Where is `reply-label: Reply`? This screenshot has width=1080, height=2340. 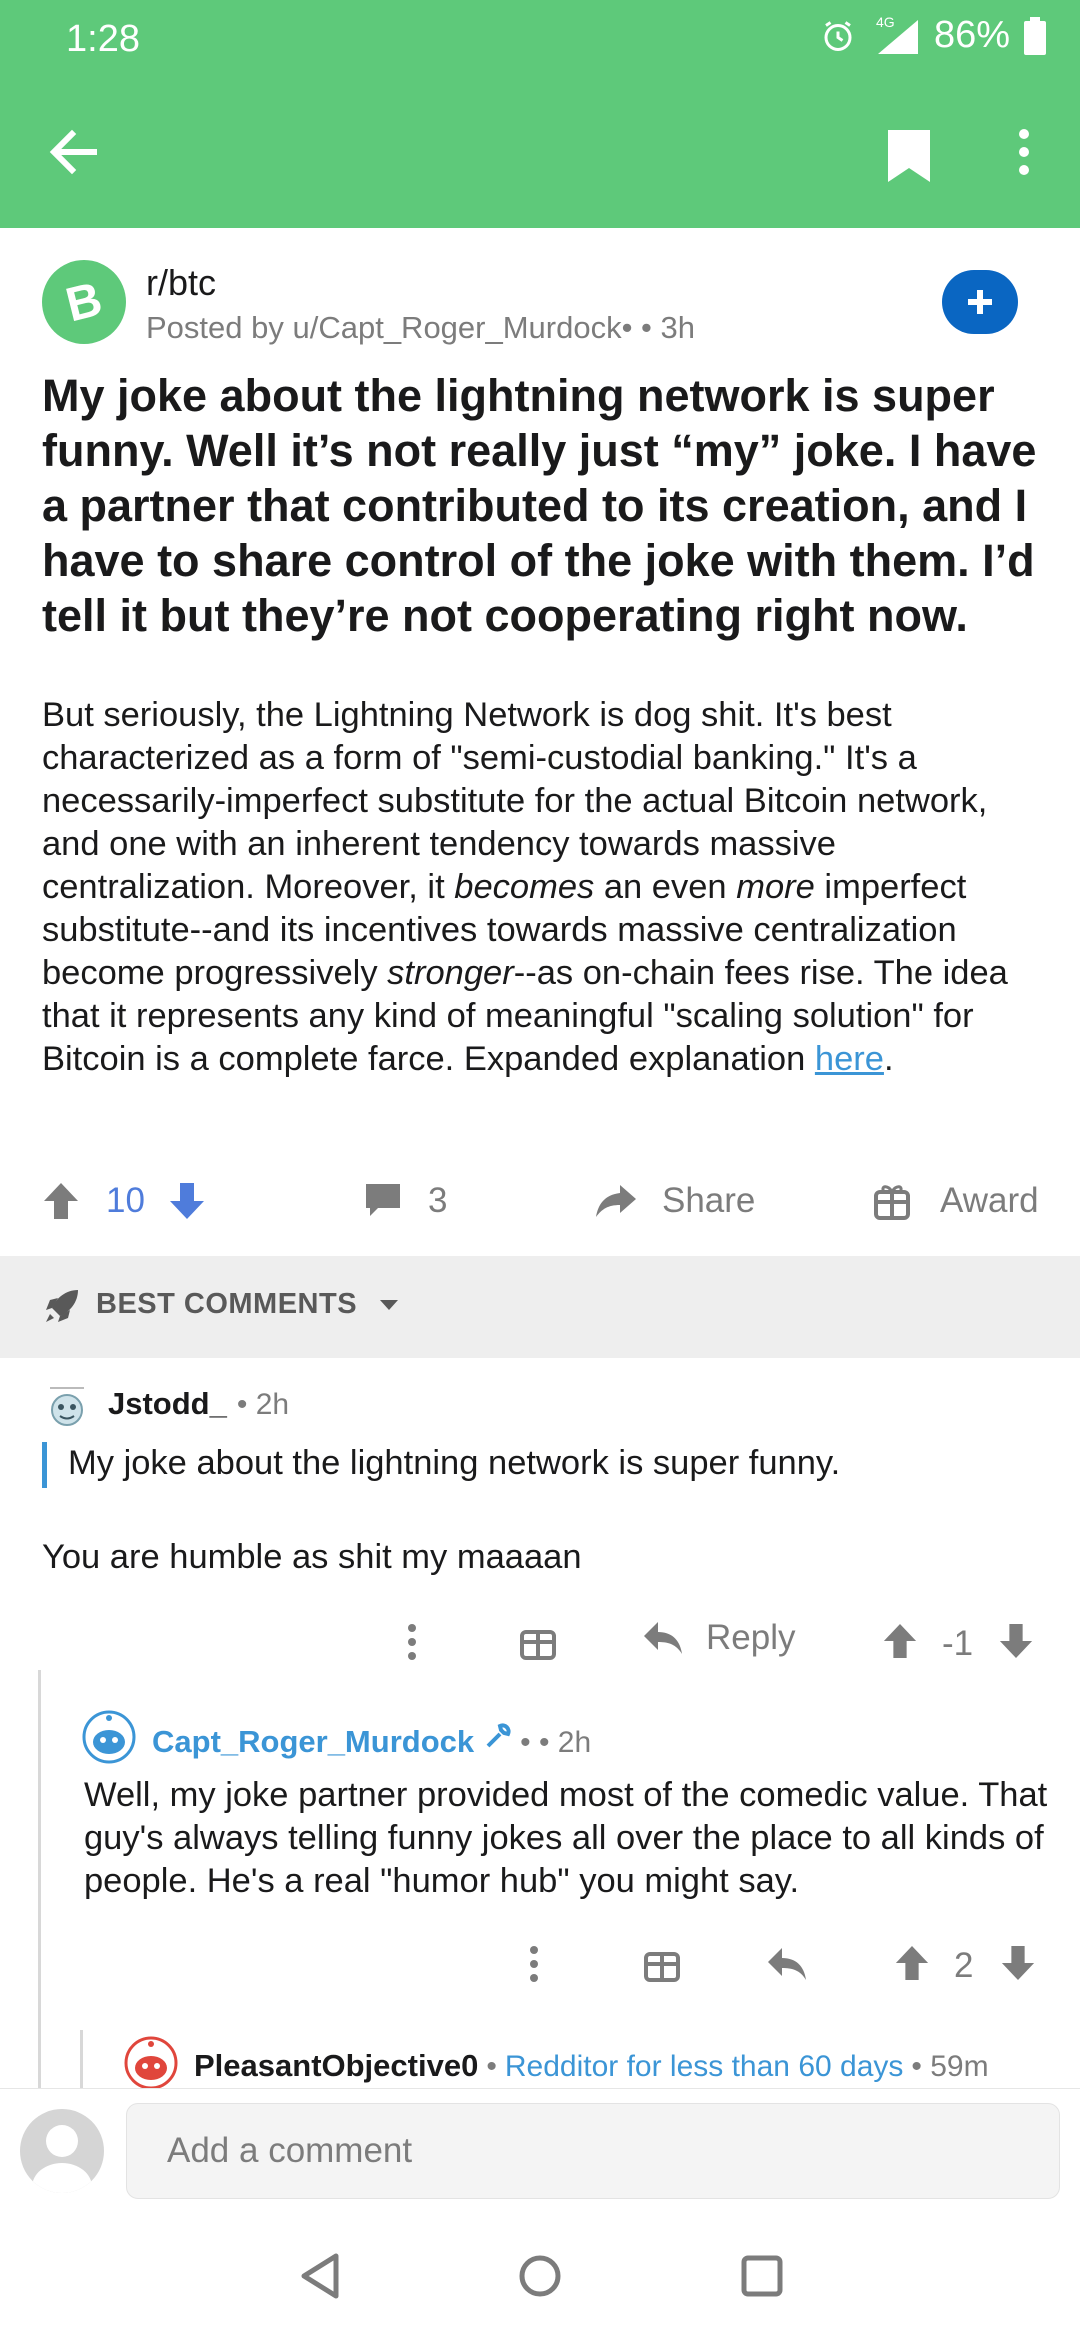
reply-label: Reply is located at coordinates (751, 1637).